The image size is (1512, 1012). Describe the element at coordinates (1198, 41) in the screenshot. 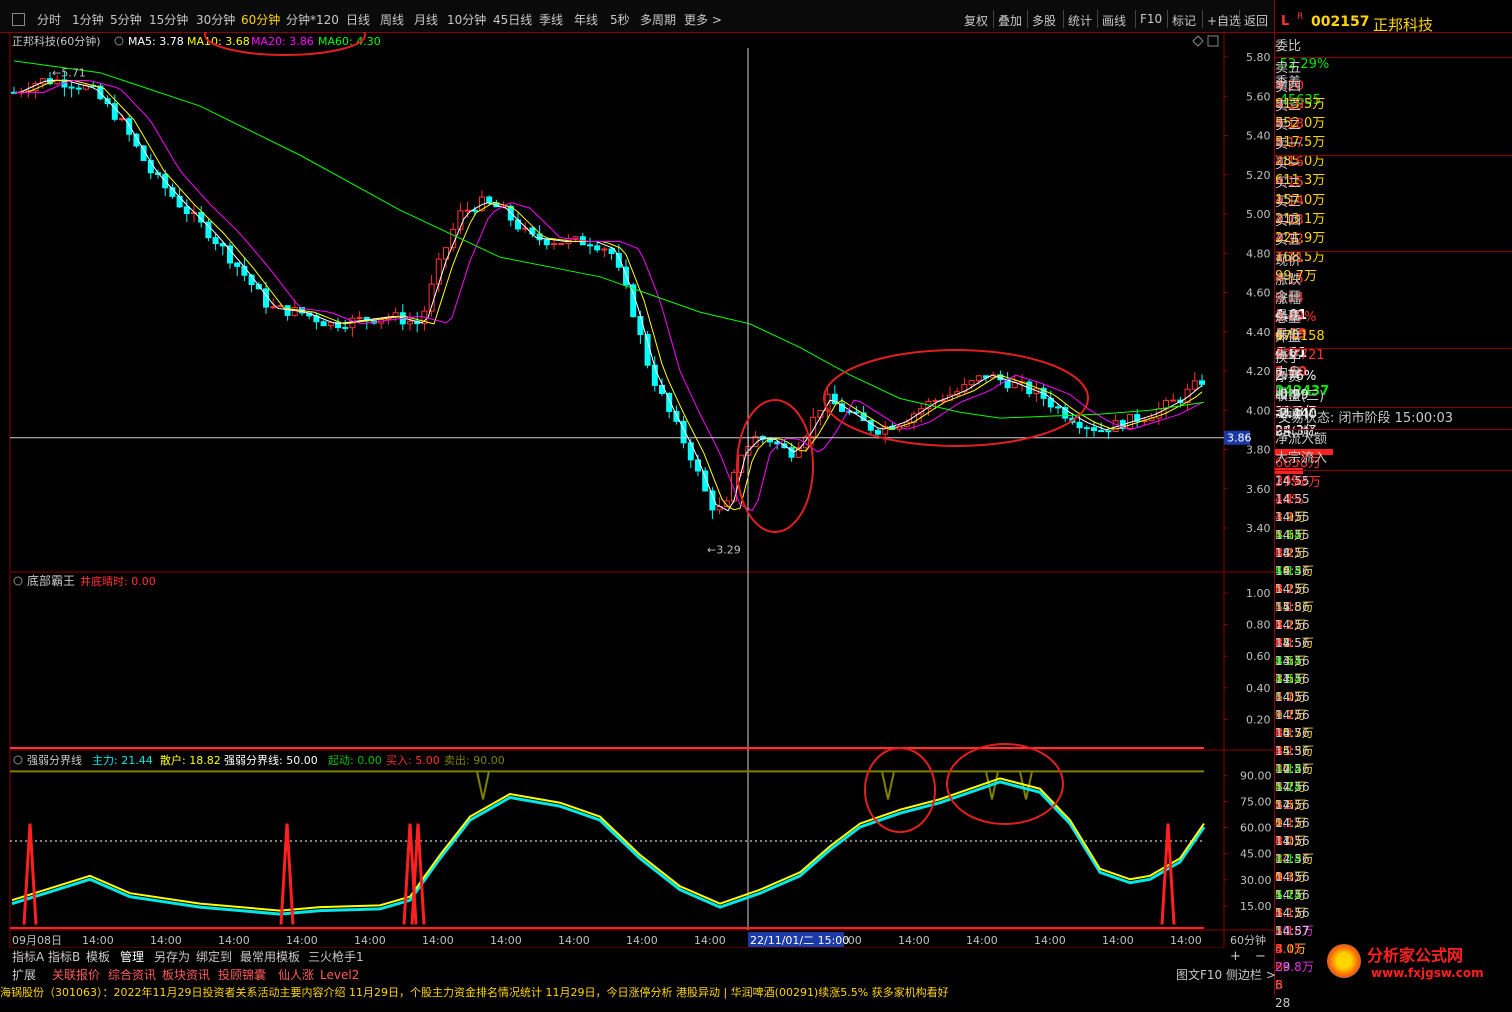

I see `diamond-icon` at that location.